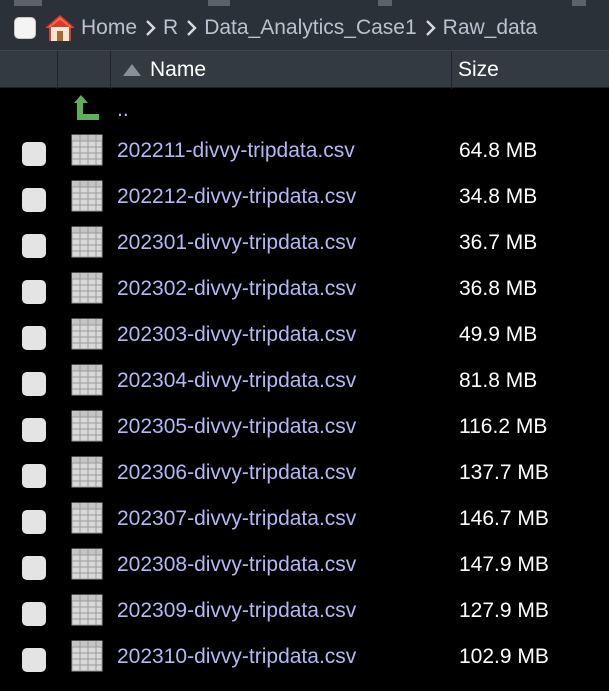 This screenshot has height=691, width=609. I want to click on file-size: 64.8 MB, so click(498, 150).